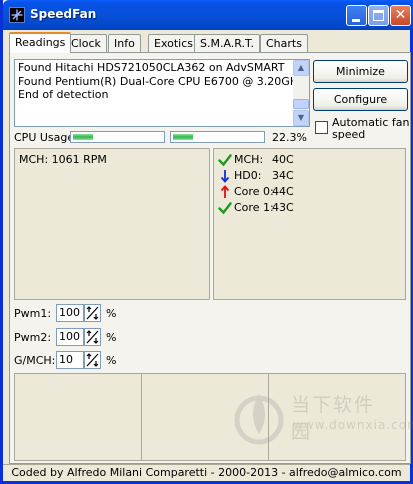 Image resolution: width=413 pixels, height=484 pixels. I want to click on maximize-window-button, so click(378, 15).